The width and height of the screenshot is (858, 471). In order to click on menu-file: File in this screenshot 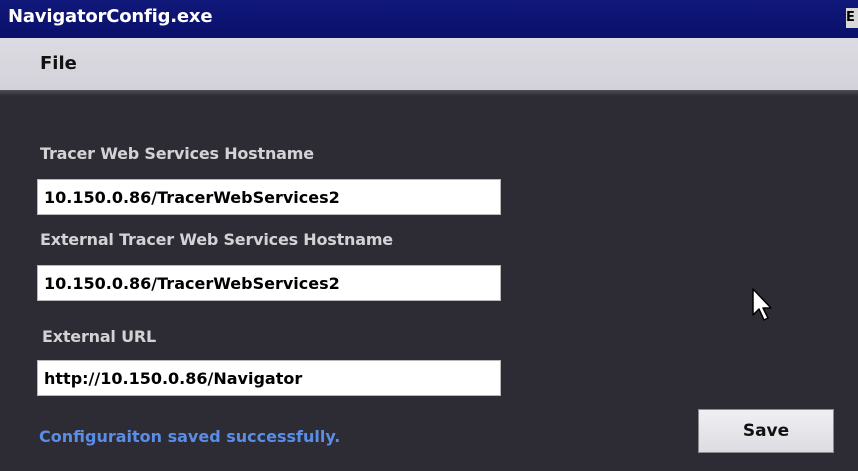, I will do `click(58, 63)`.